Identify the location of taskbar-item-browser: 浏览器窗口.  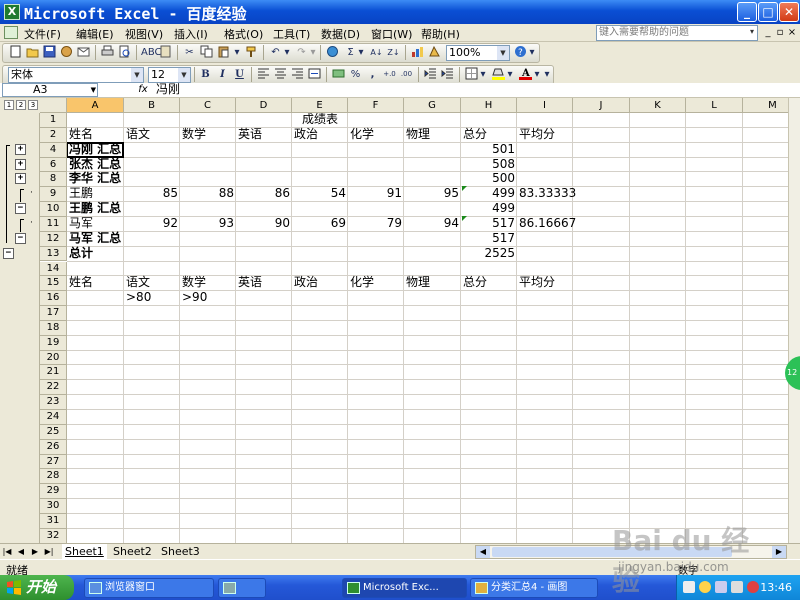
(149, 588).